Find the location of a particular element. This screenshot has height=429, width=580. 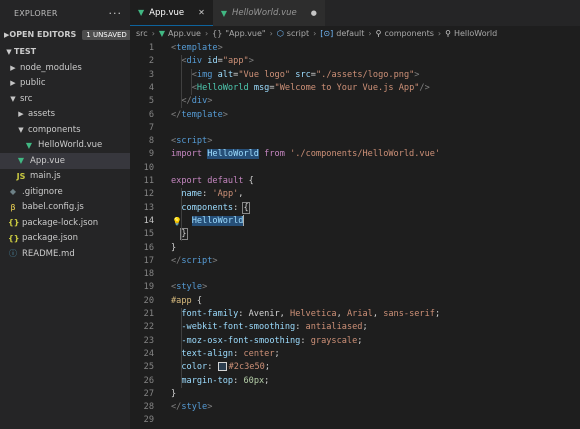

code-line: 8 <script> is located at coordinates (355, 141).